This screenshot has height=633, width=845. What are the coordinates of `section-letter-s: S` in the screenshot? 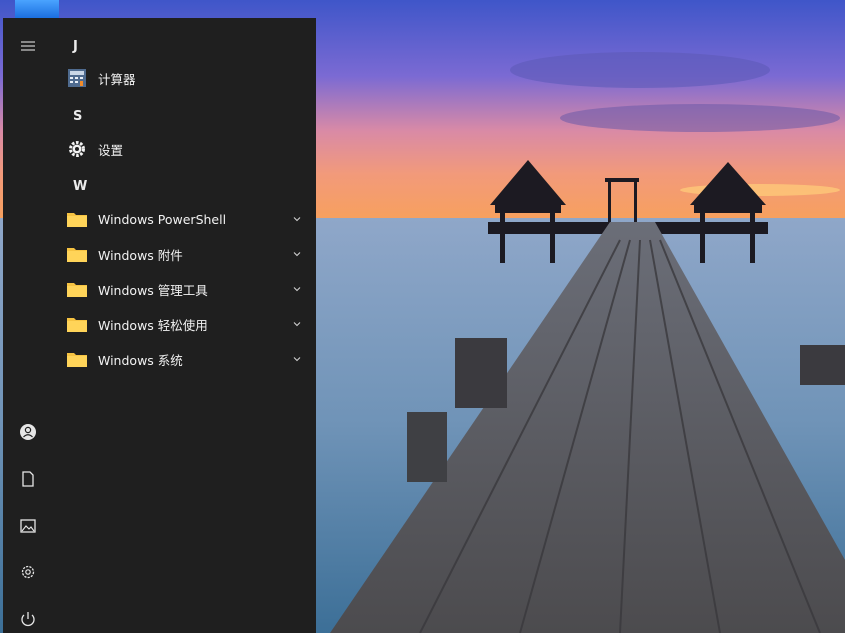 It's located at (77, 116).